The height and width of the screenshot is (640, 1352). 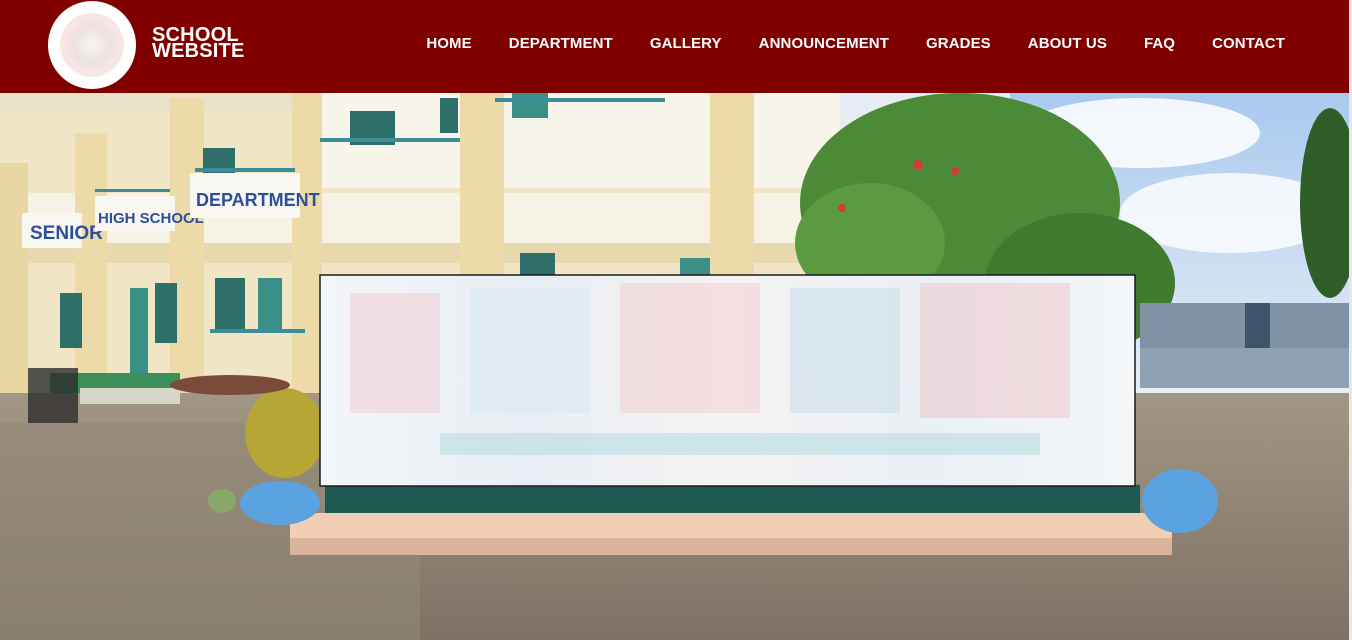 What do you see at coordinates (1067, 43) in the screenshot?
I see `nav-about-us: ABOUT US` at bounding box center [1067, 43].